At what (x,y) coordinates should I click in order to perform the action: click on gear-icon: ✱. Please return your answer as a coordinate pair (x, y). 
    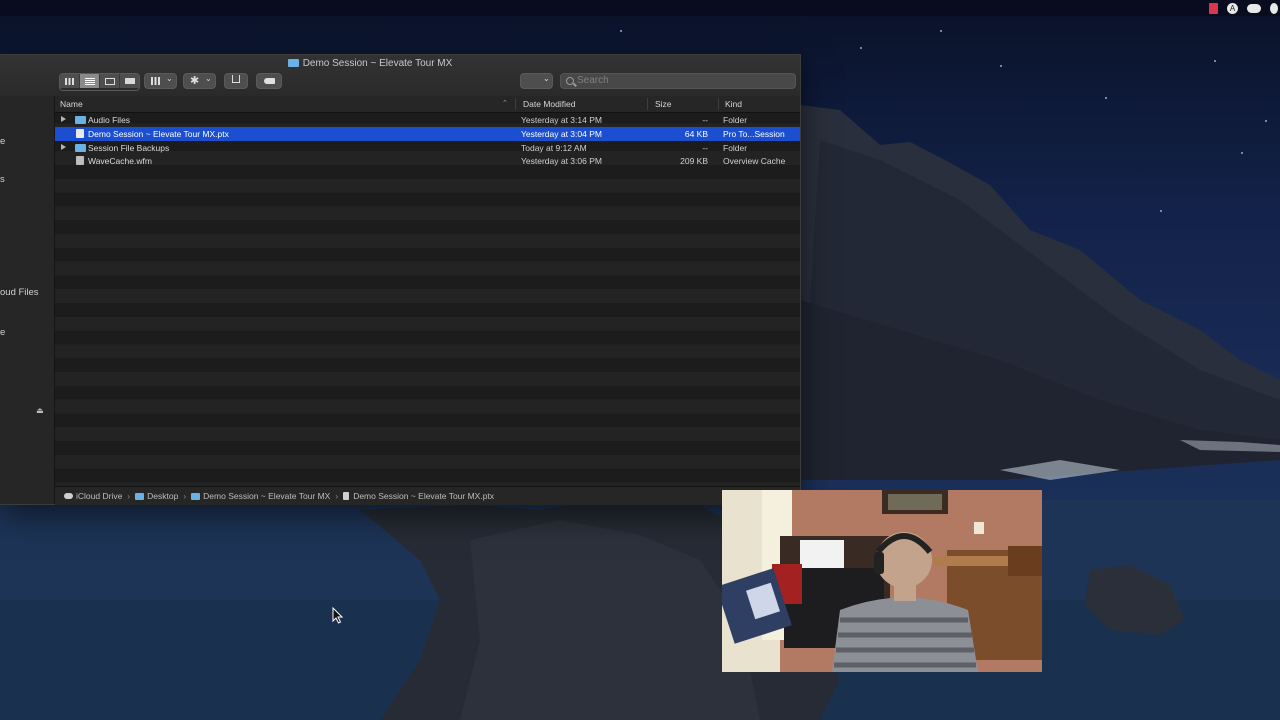
    Looking at the image, I should click on (195, 81).